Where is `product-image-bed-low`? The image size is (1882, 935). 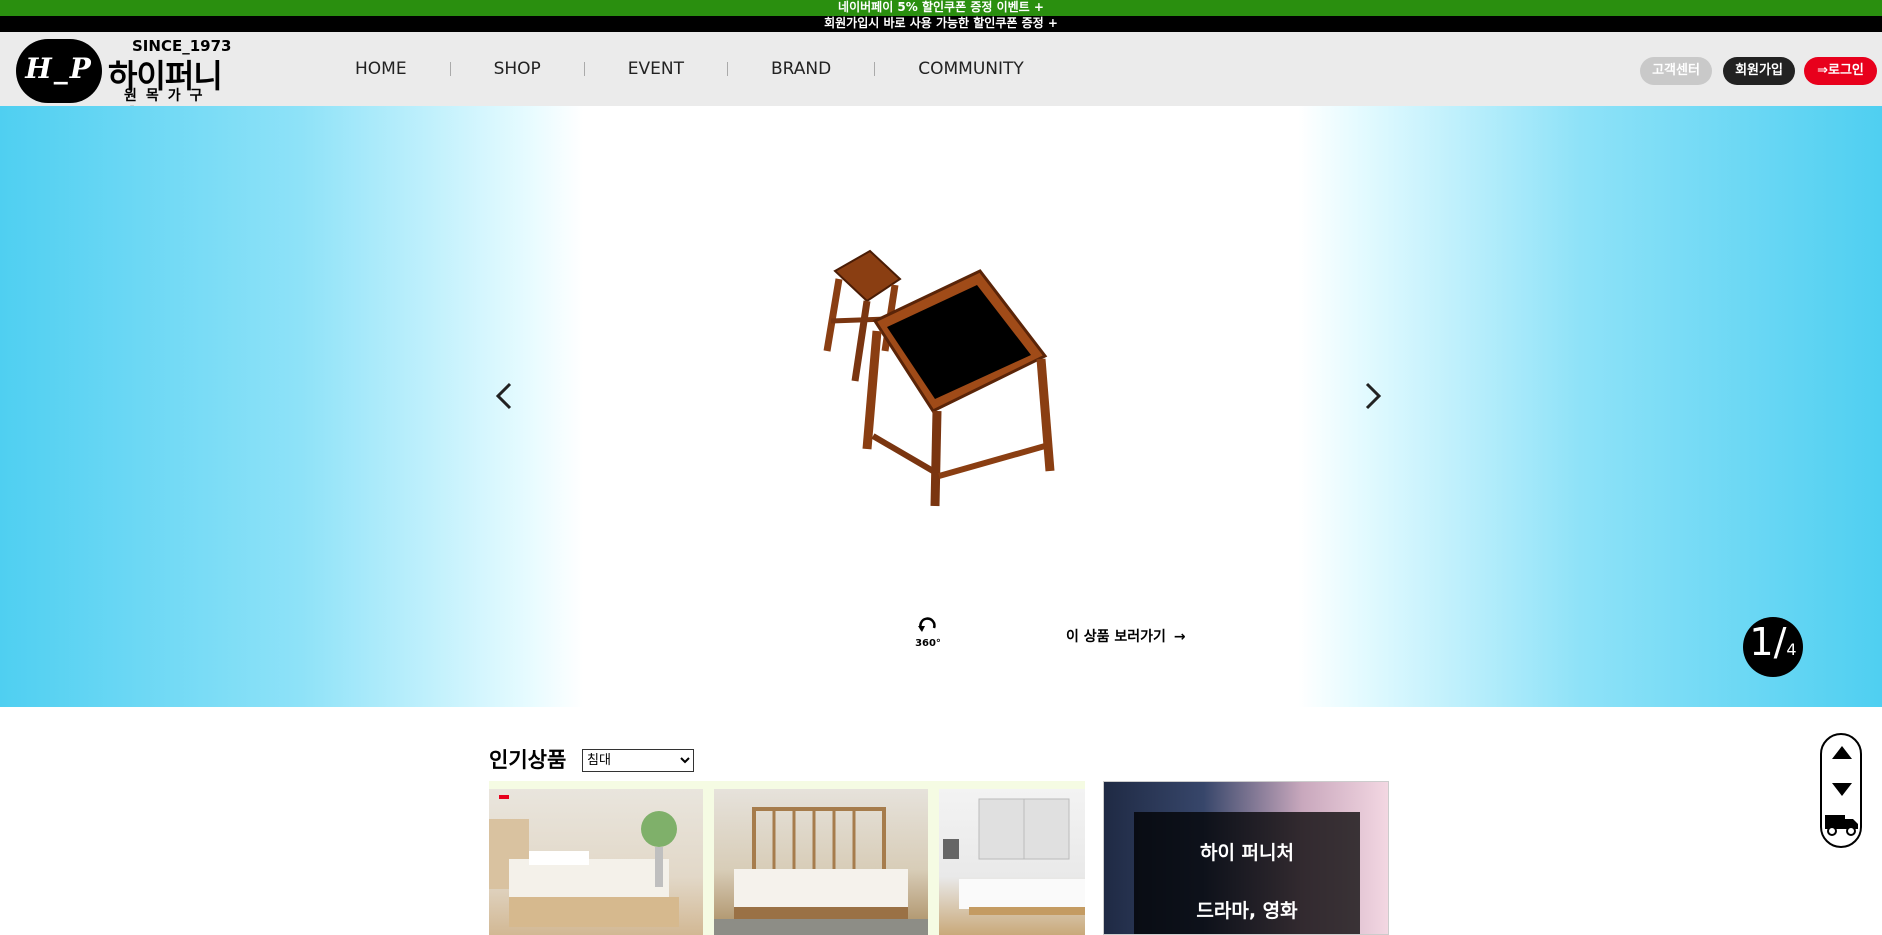 product-image-bed-low is located at coordinates (1014, 856).